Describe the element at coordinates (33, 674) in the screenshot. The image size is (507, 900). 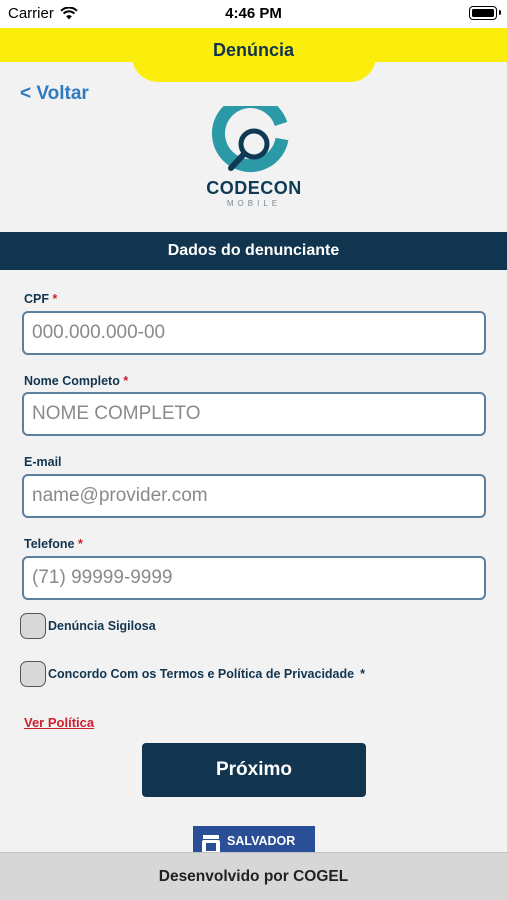
I see `termos-checkbox` at that location.